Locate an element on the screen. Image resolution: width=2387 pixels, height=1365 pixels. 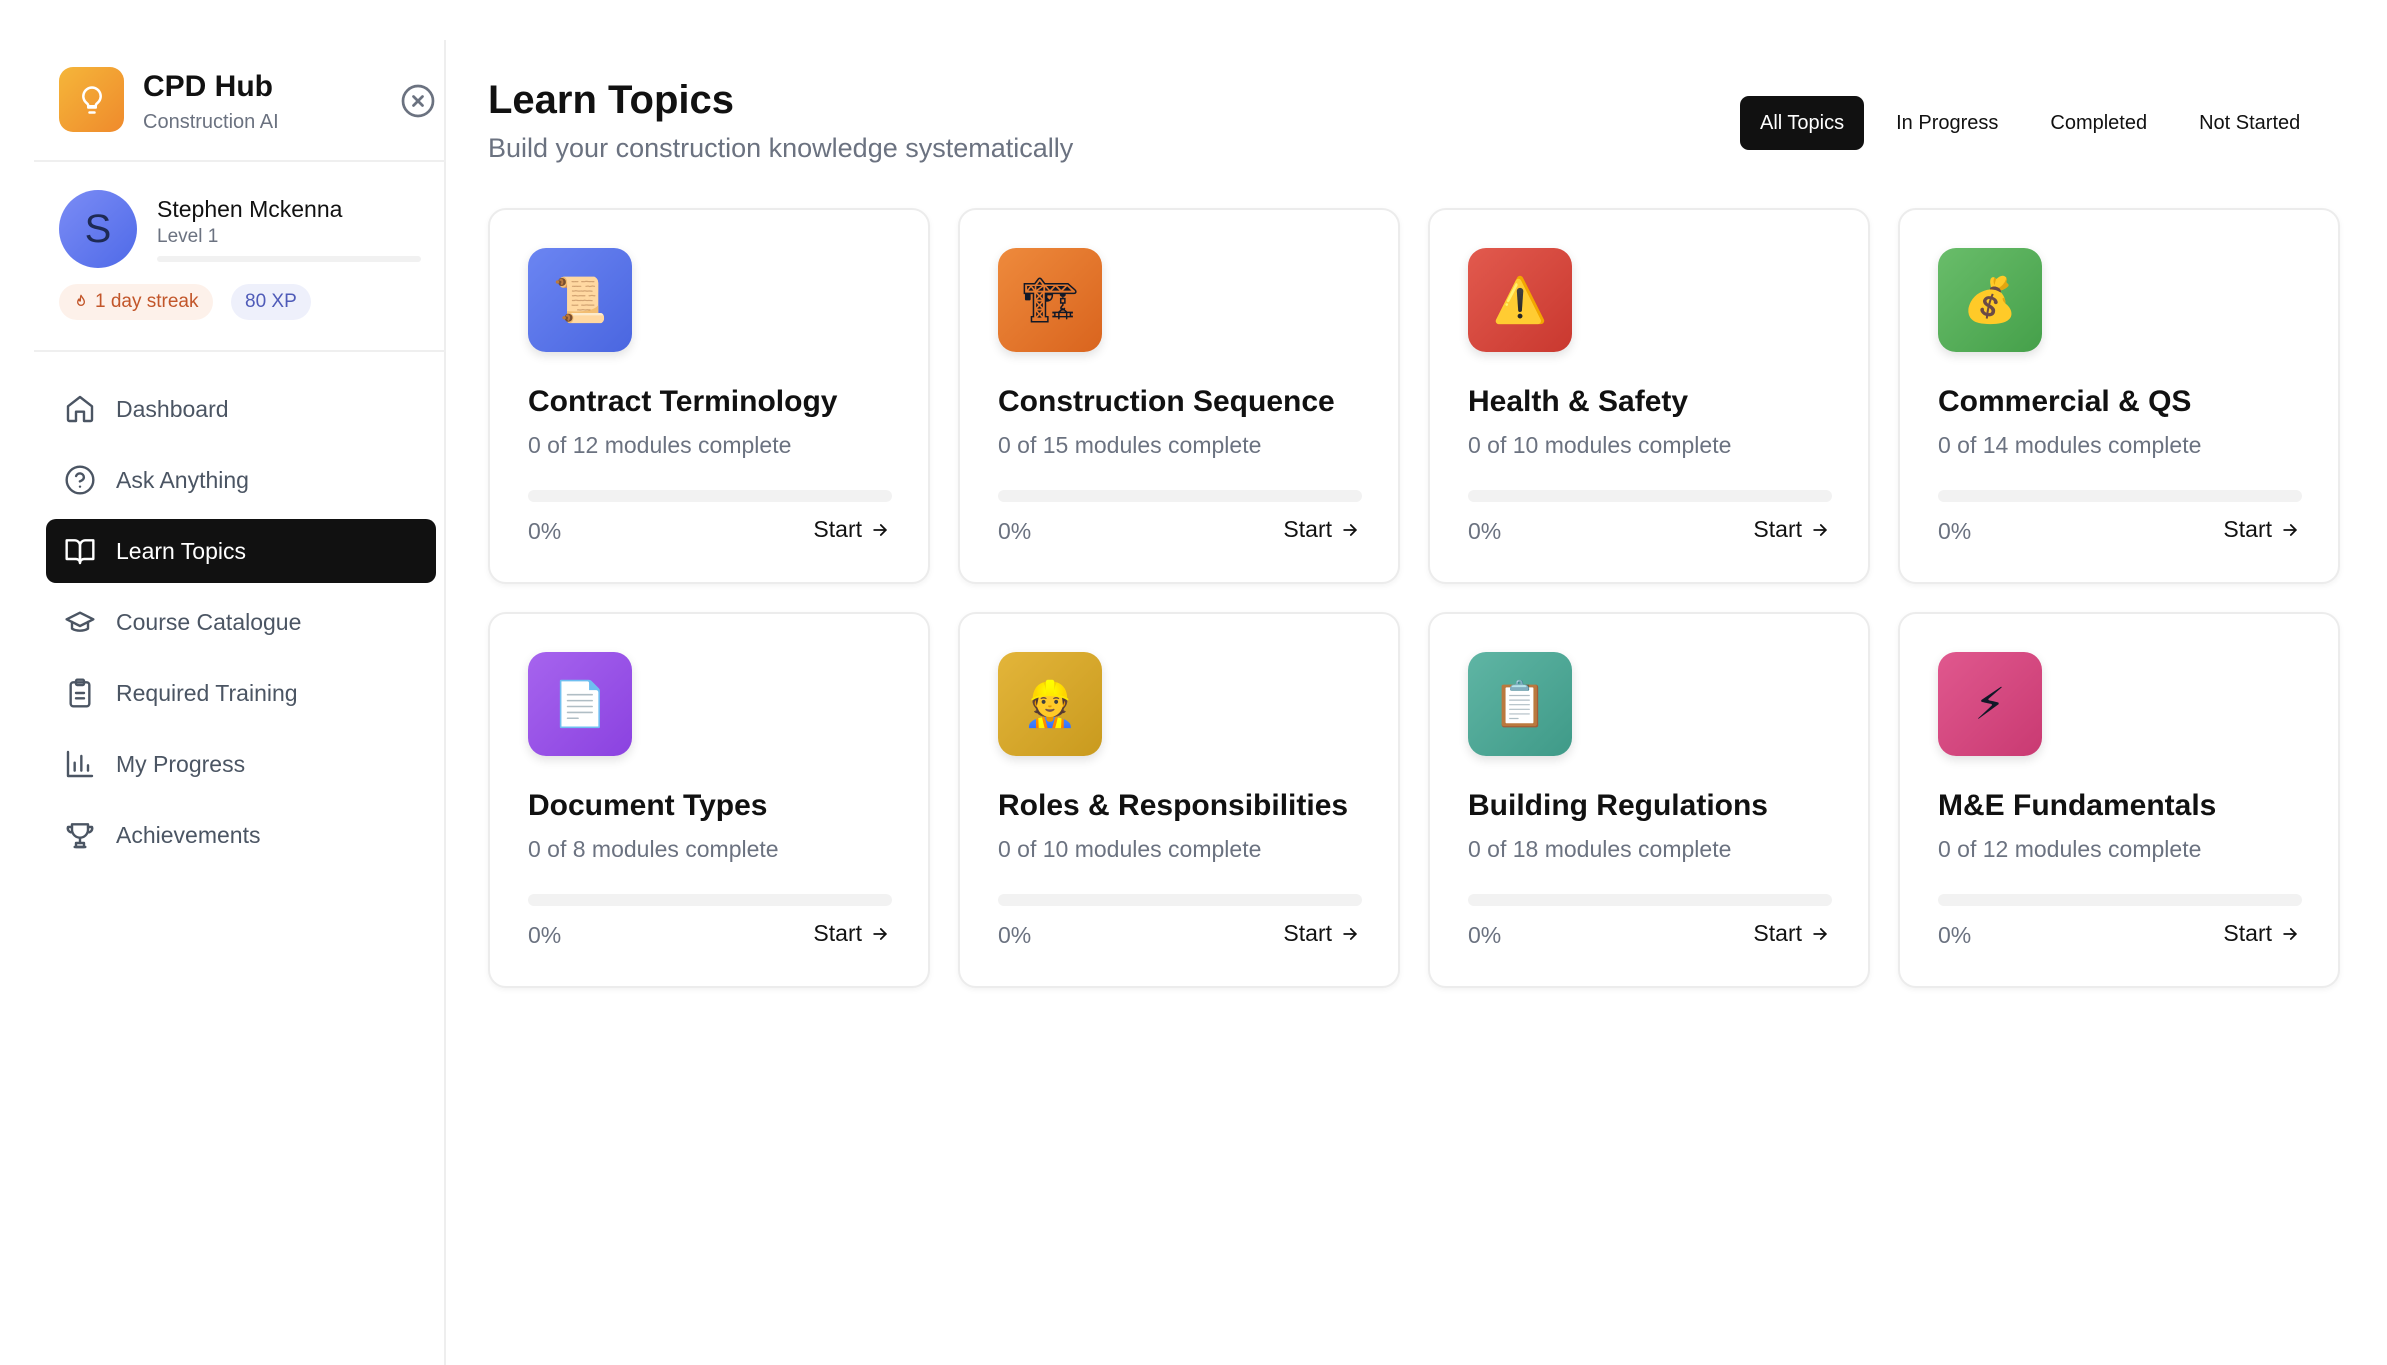
topic-title: M&E Fundamentals is located at coordinates (2077, 805).